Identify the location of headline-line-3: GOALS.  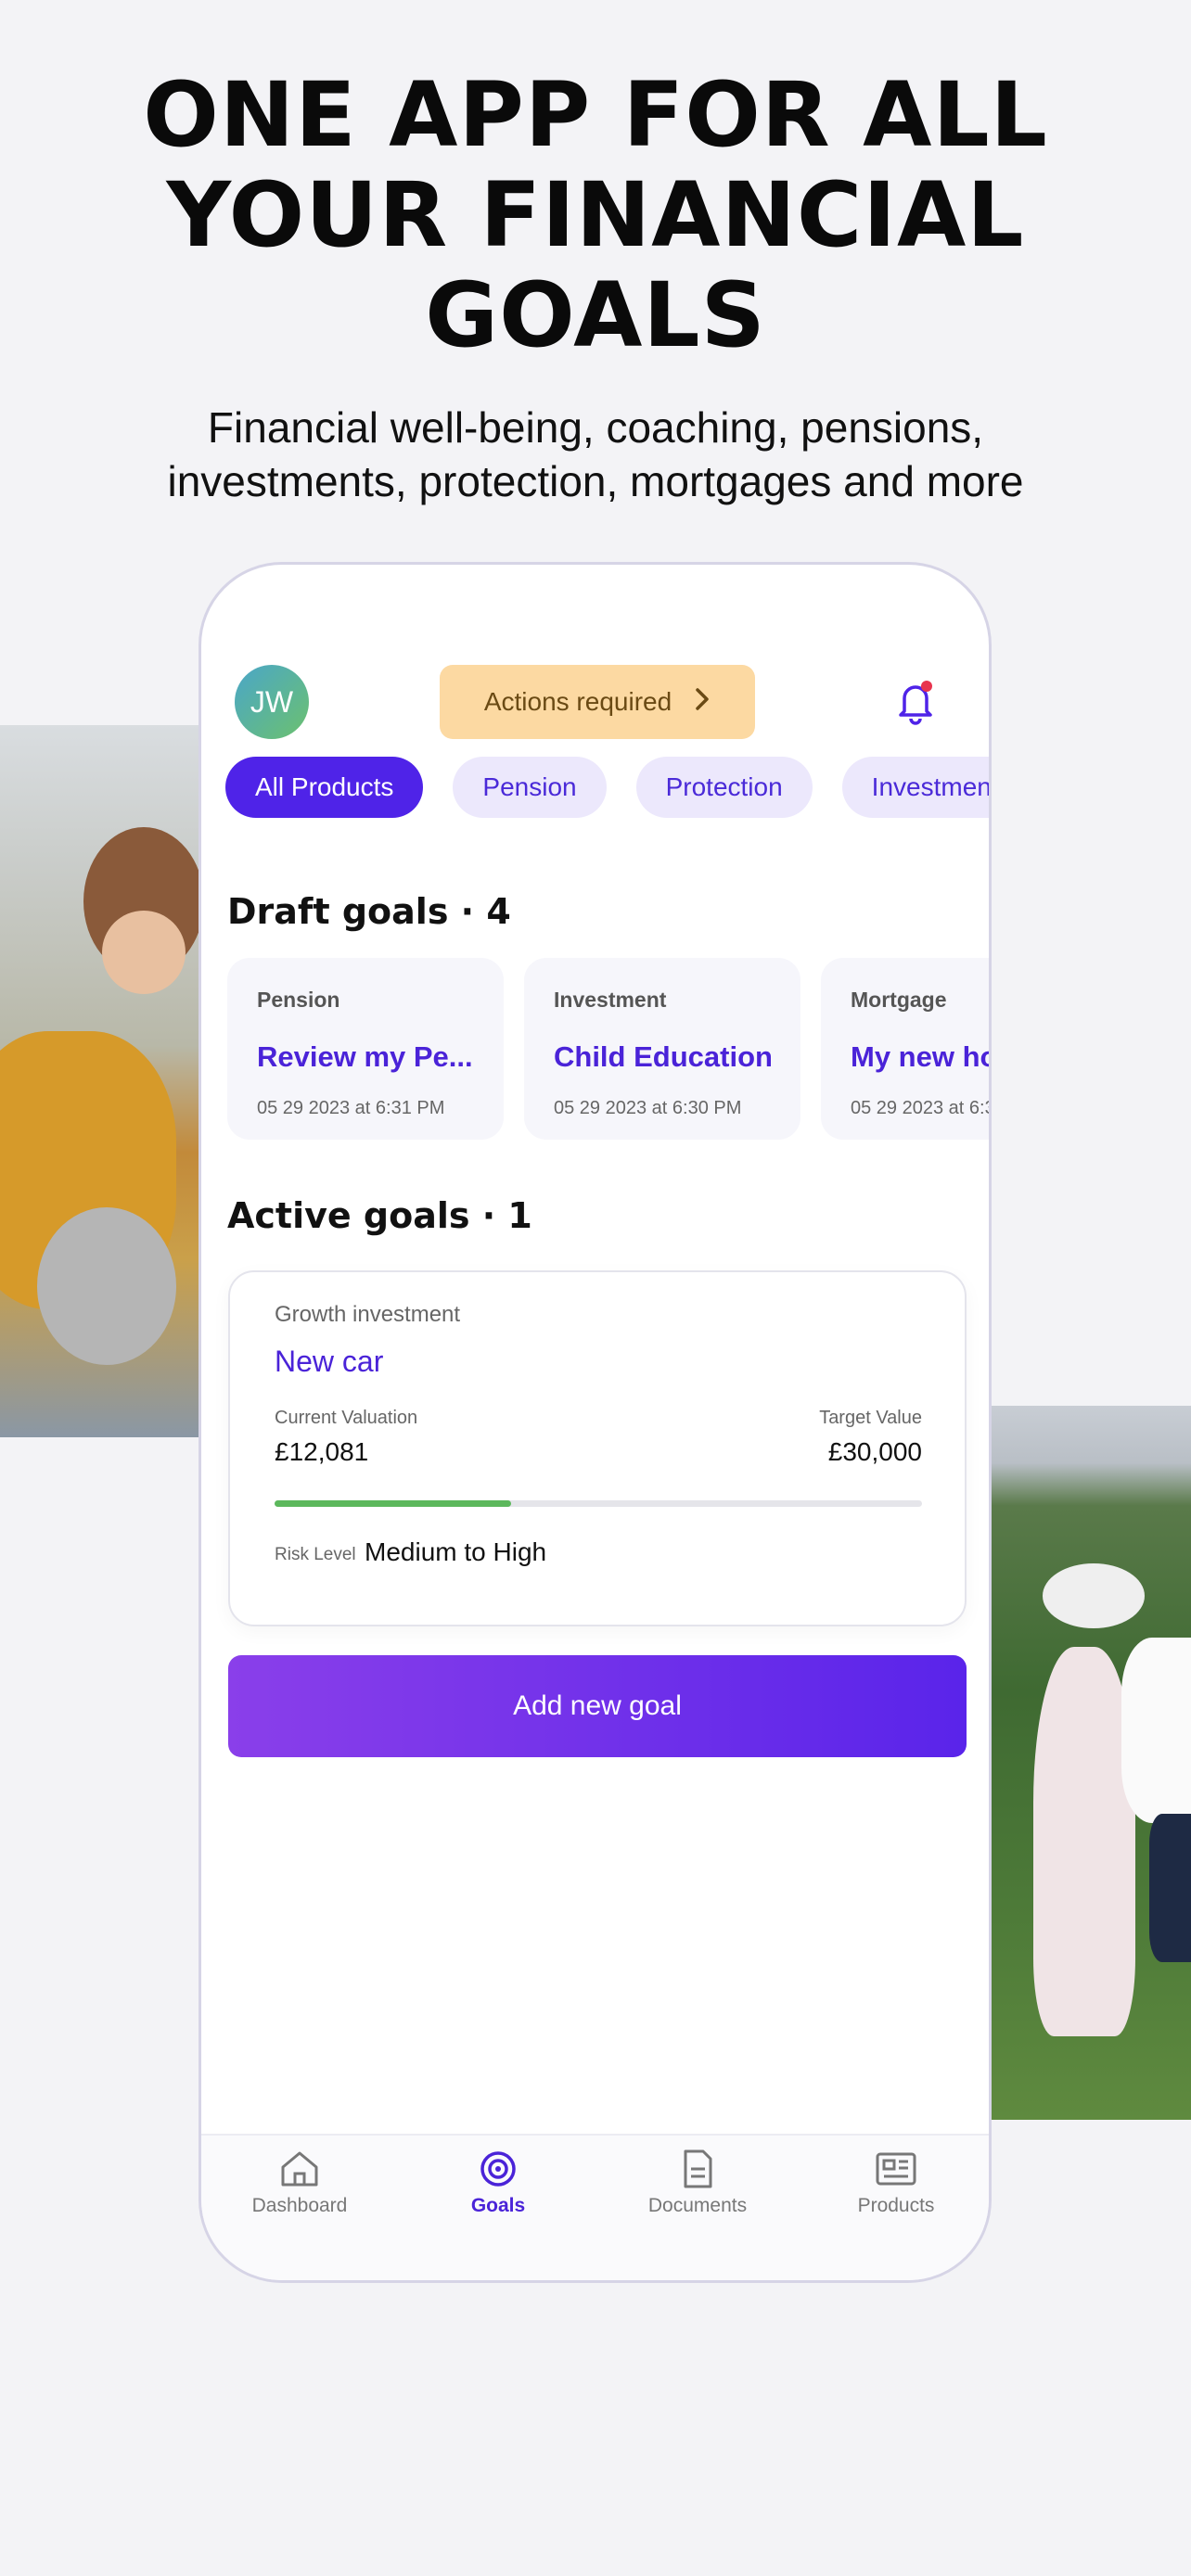
(595, 315).